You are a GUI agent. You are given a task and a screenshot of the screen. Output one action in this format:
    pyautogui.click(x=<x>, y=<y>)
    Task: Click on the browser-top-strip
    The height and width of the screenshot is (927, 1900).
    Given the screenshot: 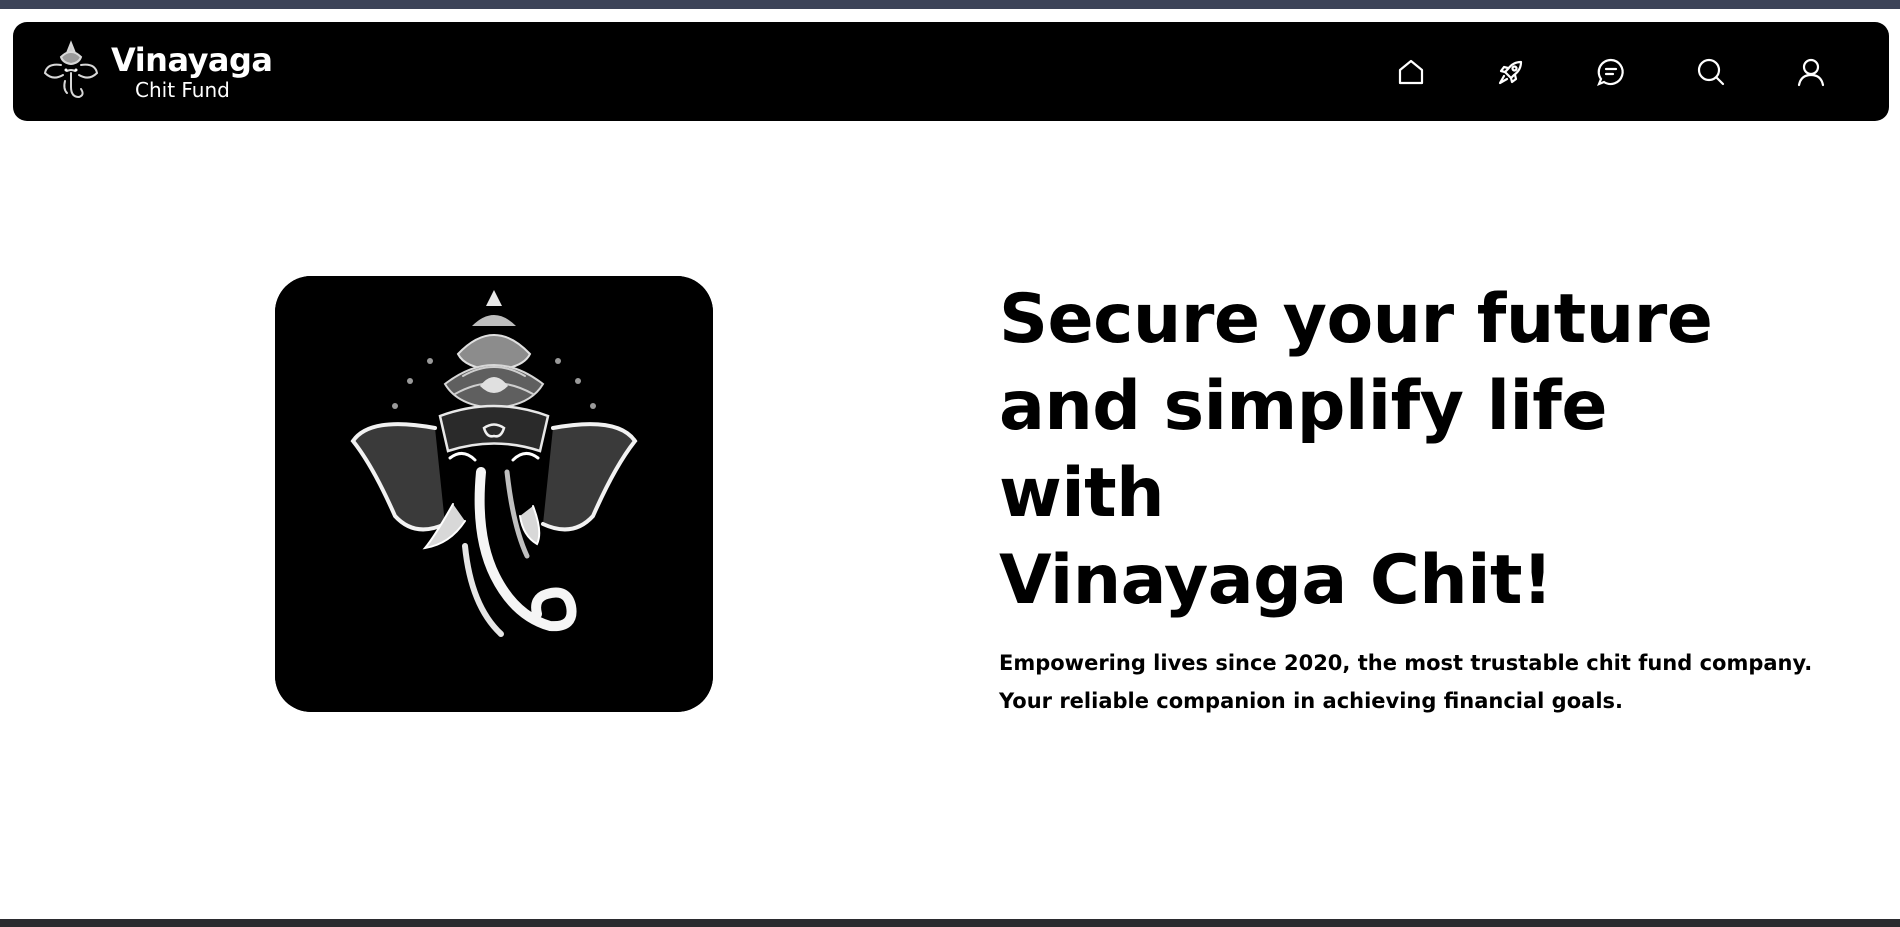 What is the action you would take?
    pyautogui.click(x=950, y=4)
    